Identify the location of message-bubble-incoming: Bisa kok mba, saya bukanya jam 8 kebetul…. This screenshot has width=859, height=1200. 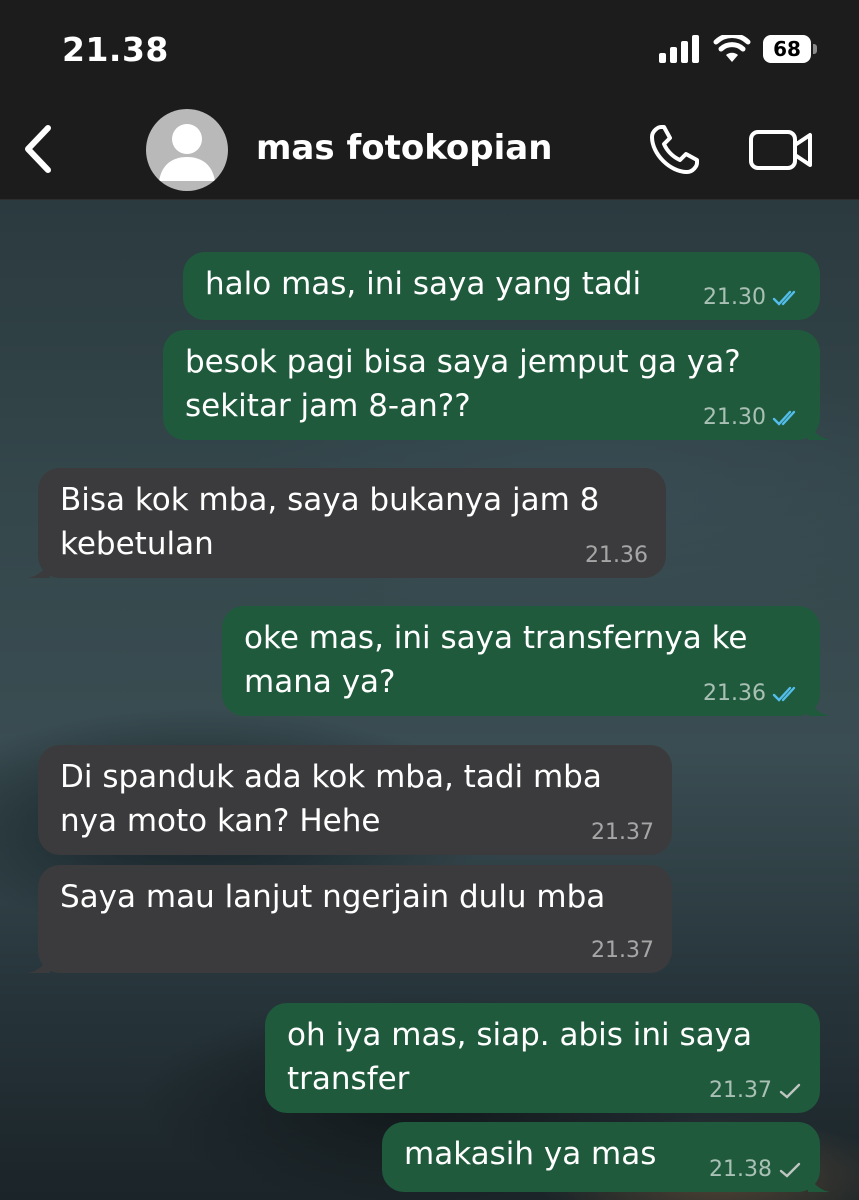
(347, 523).